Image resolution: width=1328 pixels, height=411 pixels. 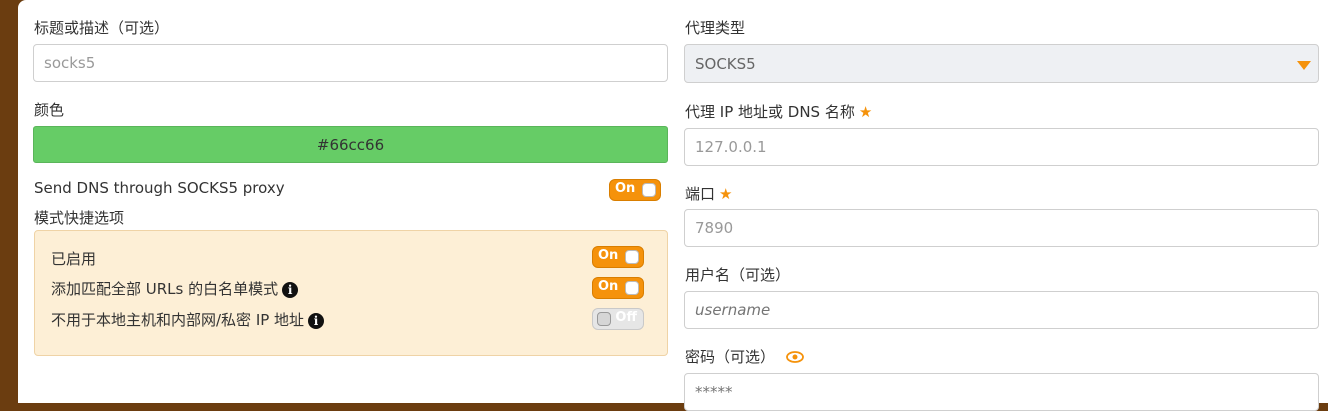 I want to click on whitelist-label-text: 添加匹配全部 URLs 的白名单模式, so click(x=165, y=289).